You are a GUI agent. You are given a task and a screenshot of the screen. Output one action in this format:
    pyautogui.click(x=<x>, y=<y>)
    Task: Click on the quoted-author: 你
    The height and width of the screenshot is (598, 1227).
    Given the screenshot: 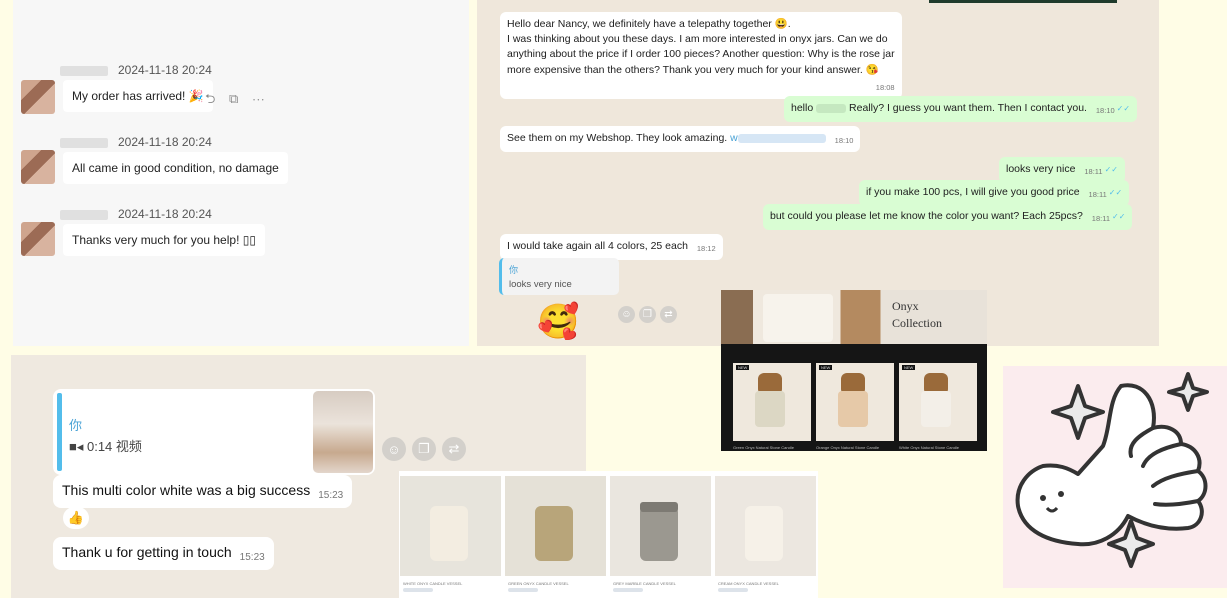 What is the action you would take?
    pyautogui.click(x=76, y=425)
    